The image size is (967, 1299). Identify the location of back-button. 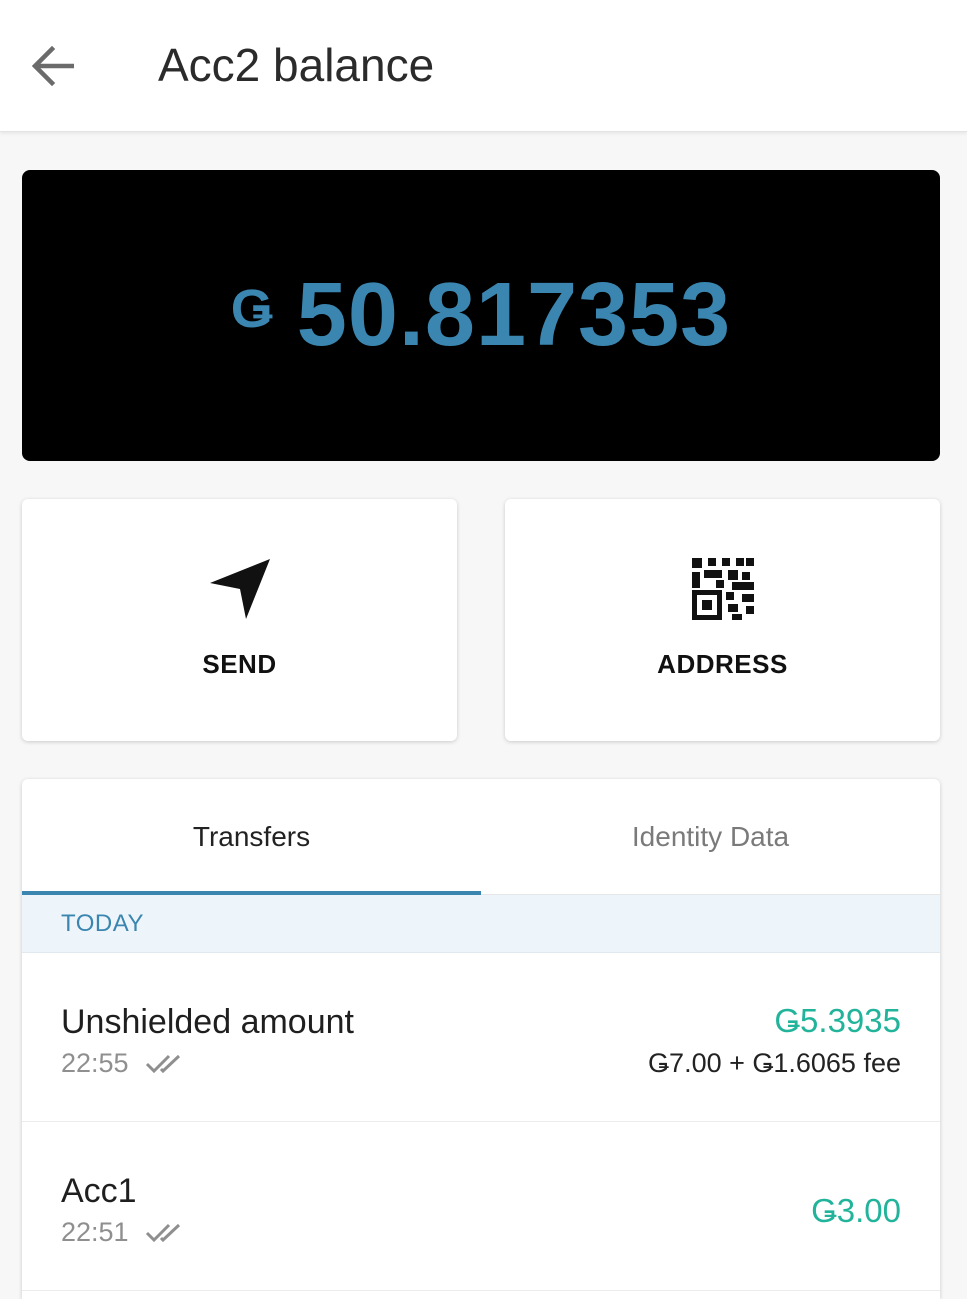
(52, 66).